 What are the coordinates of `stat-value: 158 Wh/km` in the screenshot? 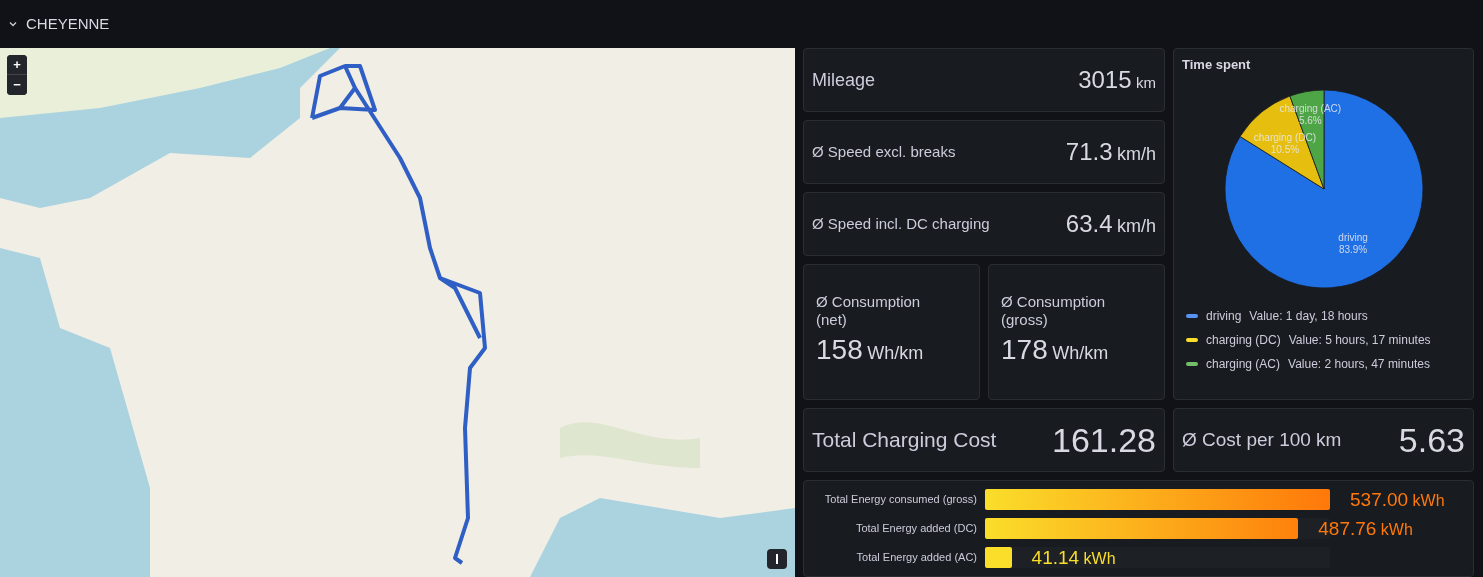 It's located at (870, 350).